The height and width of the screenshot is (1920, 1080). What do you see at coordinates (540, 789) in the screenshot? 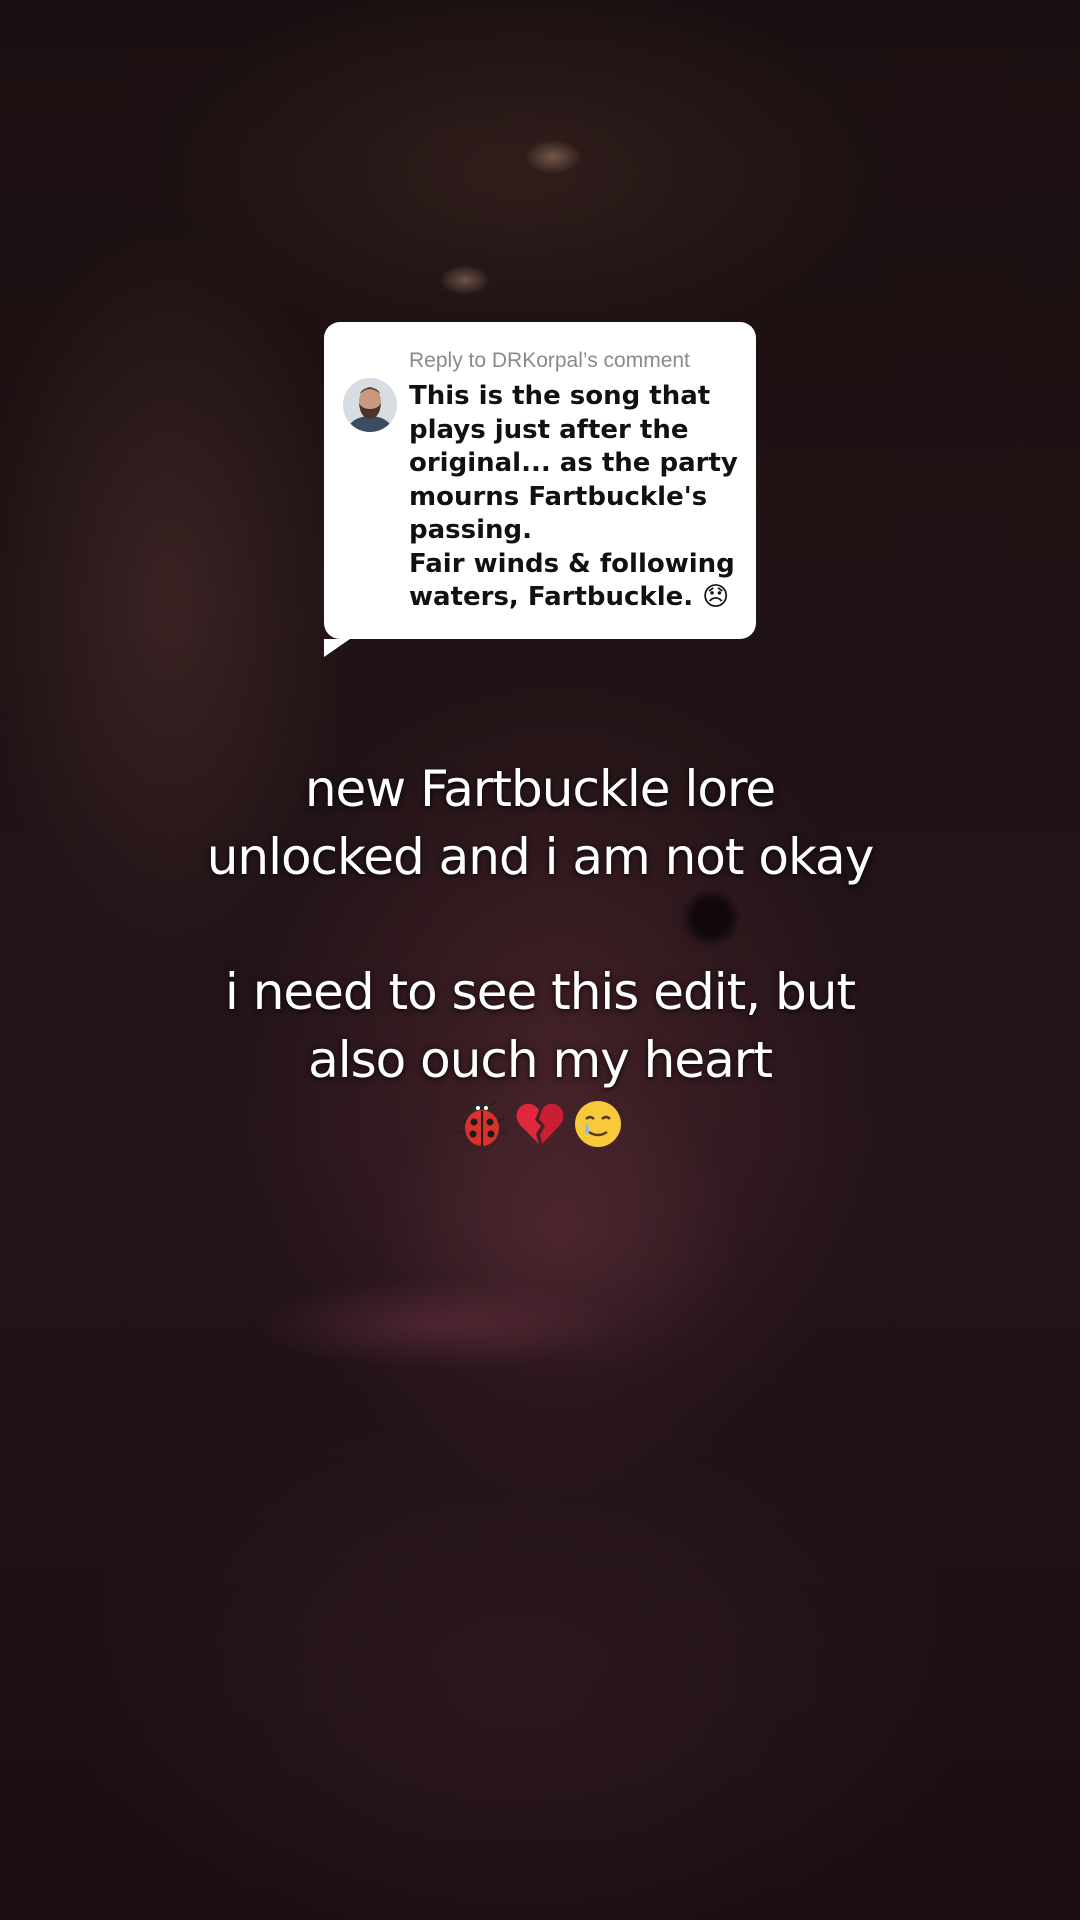
I see `caption-line: new Fartbuckle lore` at bounding box center [540, 789].